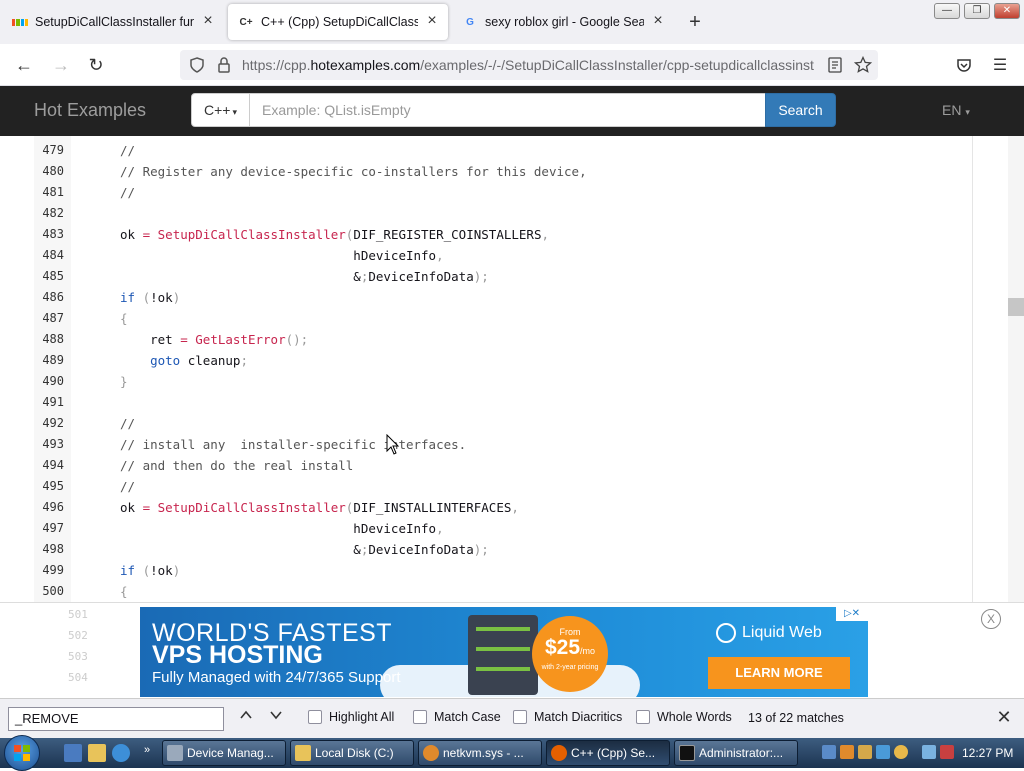 The image size is (1024, 771). What do you see at coordinates (96, 65) in the screenshot?
I see `reload-button: ↻` at bounding box center [96, 65].